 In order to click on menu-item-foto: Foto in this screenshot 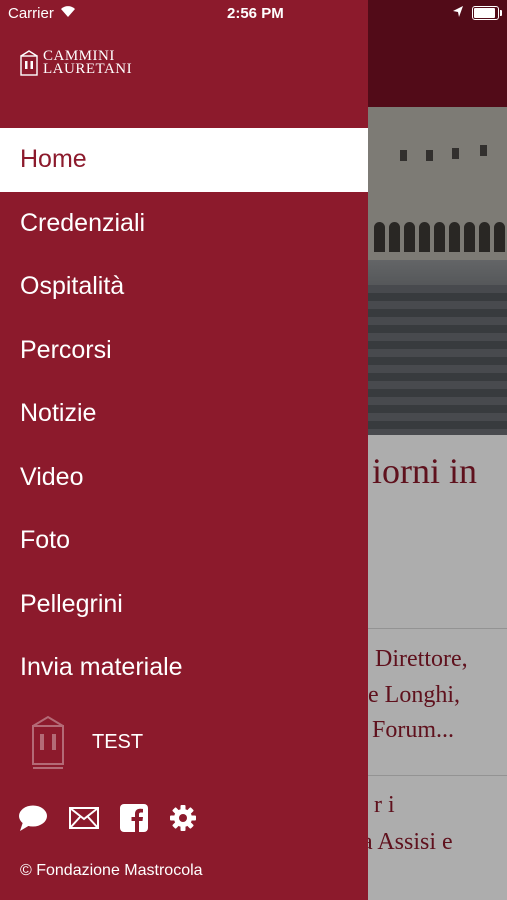, I will do `click(184, 541)`.